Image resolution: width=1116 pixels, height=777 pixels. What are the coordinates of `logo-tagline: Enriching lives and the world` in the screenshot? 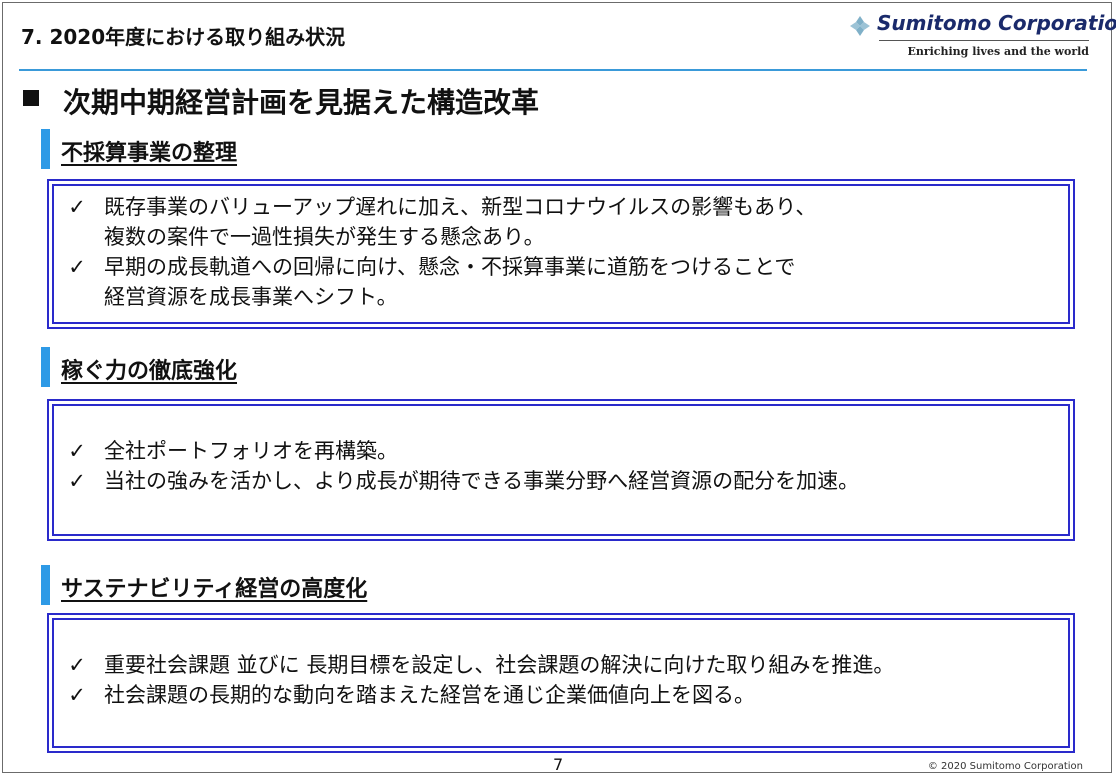 It's located at (998, 51).